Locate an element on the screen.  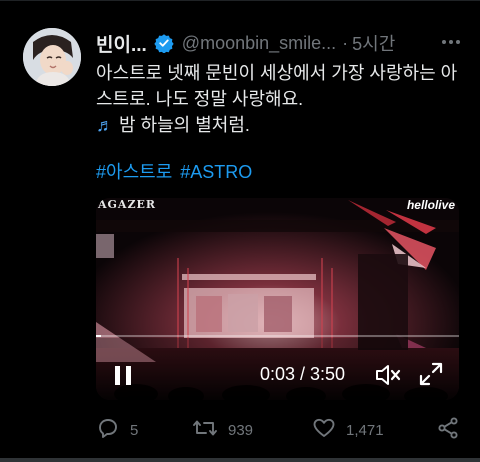
mute-icon is located at coordinates (388, 375).